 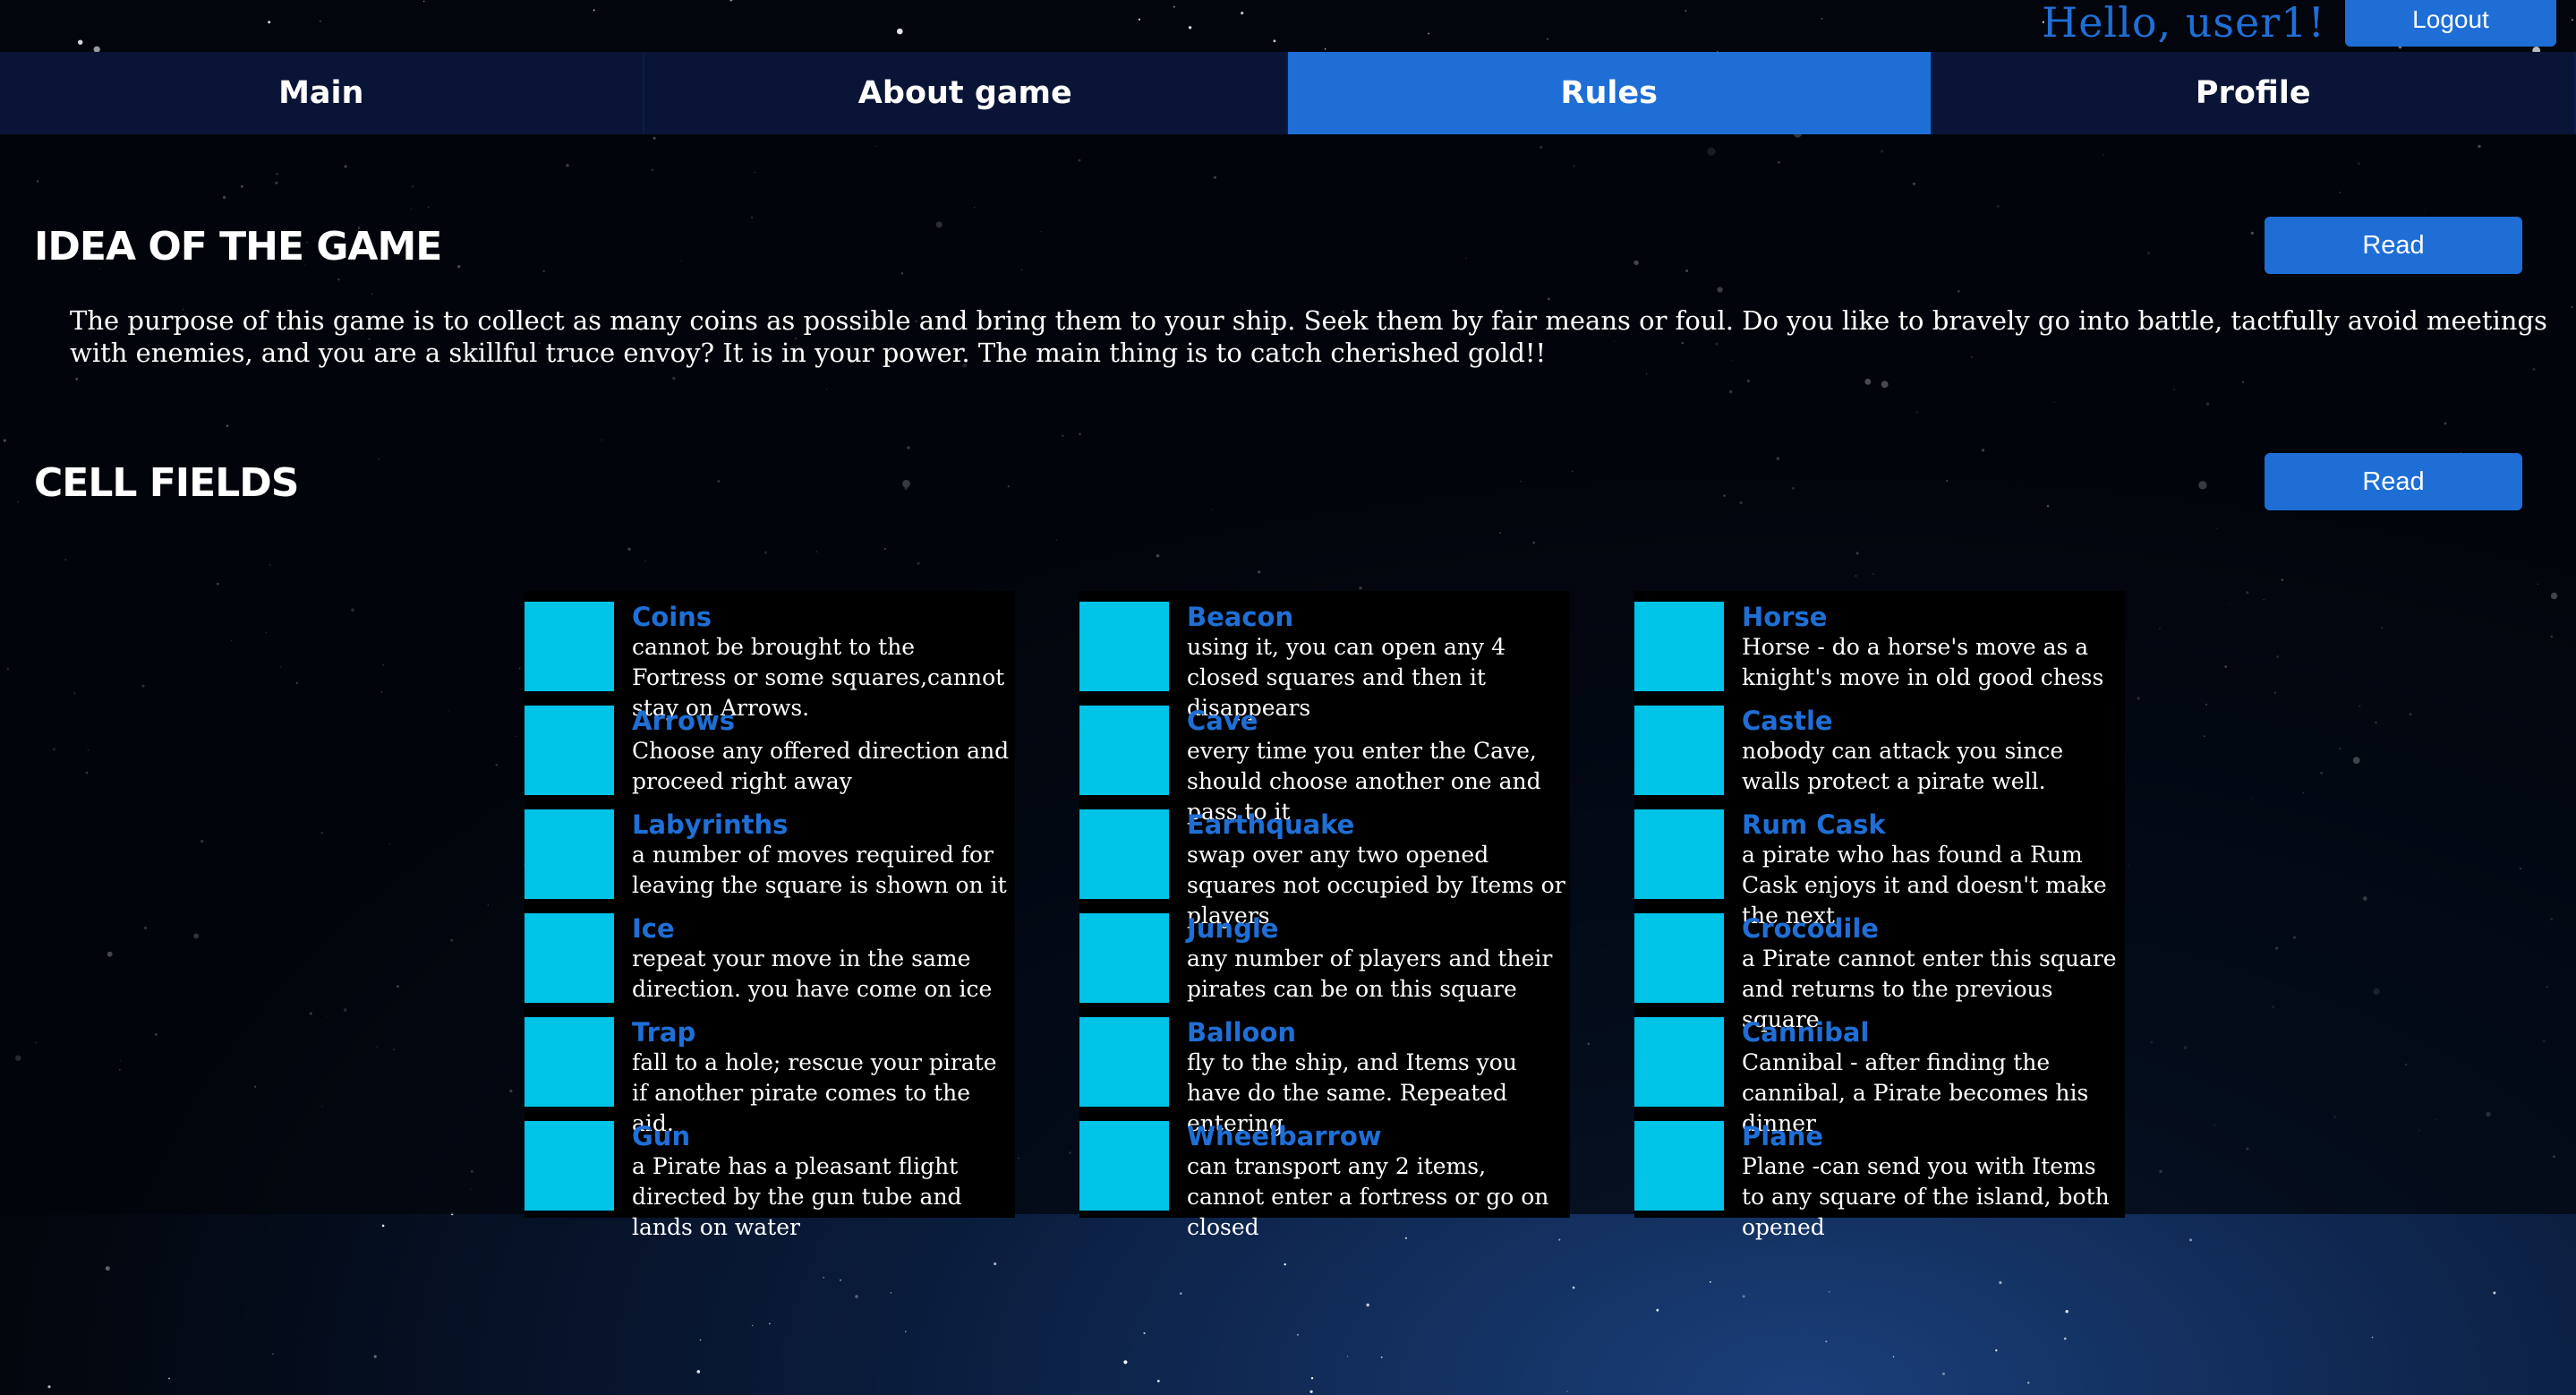 What do you see at coordinates (1814, 824) in the screenshot?
I see `cell-name: Rum Cask` at bounding box center [1814, 824].